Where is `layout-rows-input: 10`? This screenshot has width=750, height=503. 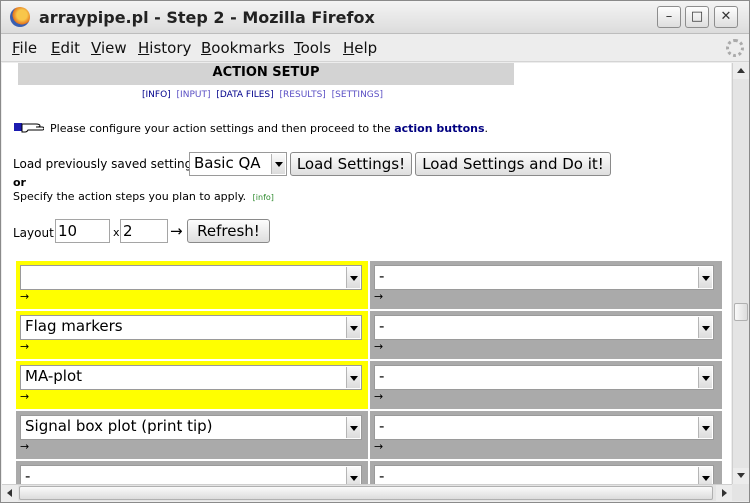
layout-rows-input: 10 is located at coordinates (82, 231).